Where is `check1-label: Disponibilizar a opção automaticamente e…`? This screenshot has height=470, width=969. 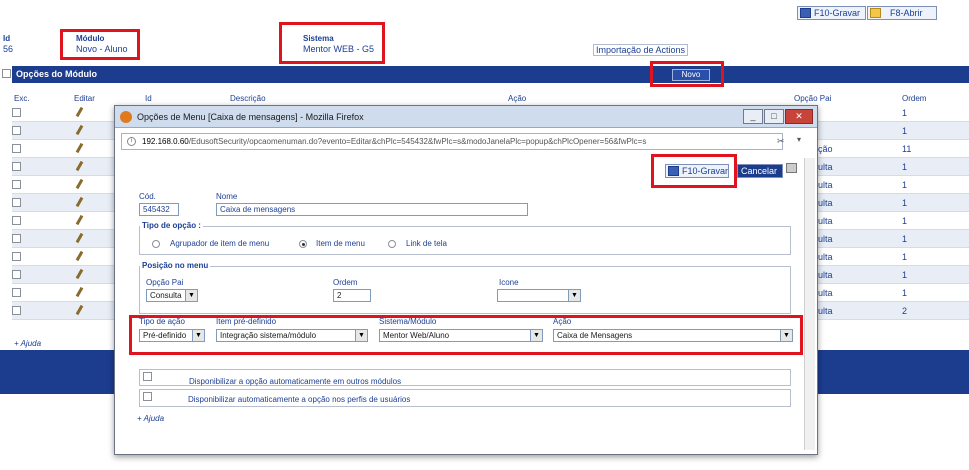 check1-label: Disponibilizar a opção automaticamente e… is located at coordinates (295, 381).